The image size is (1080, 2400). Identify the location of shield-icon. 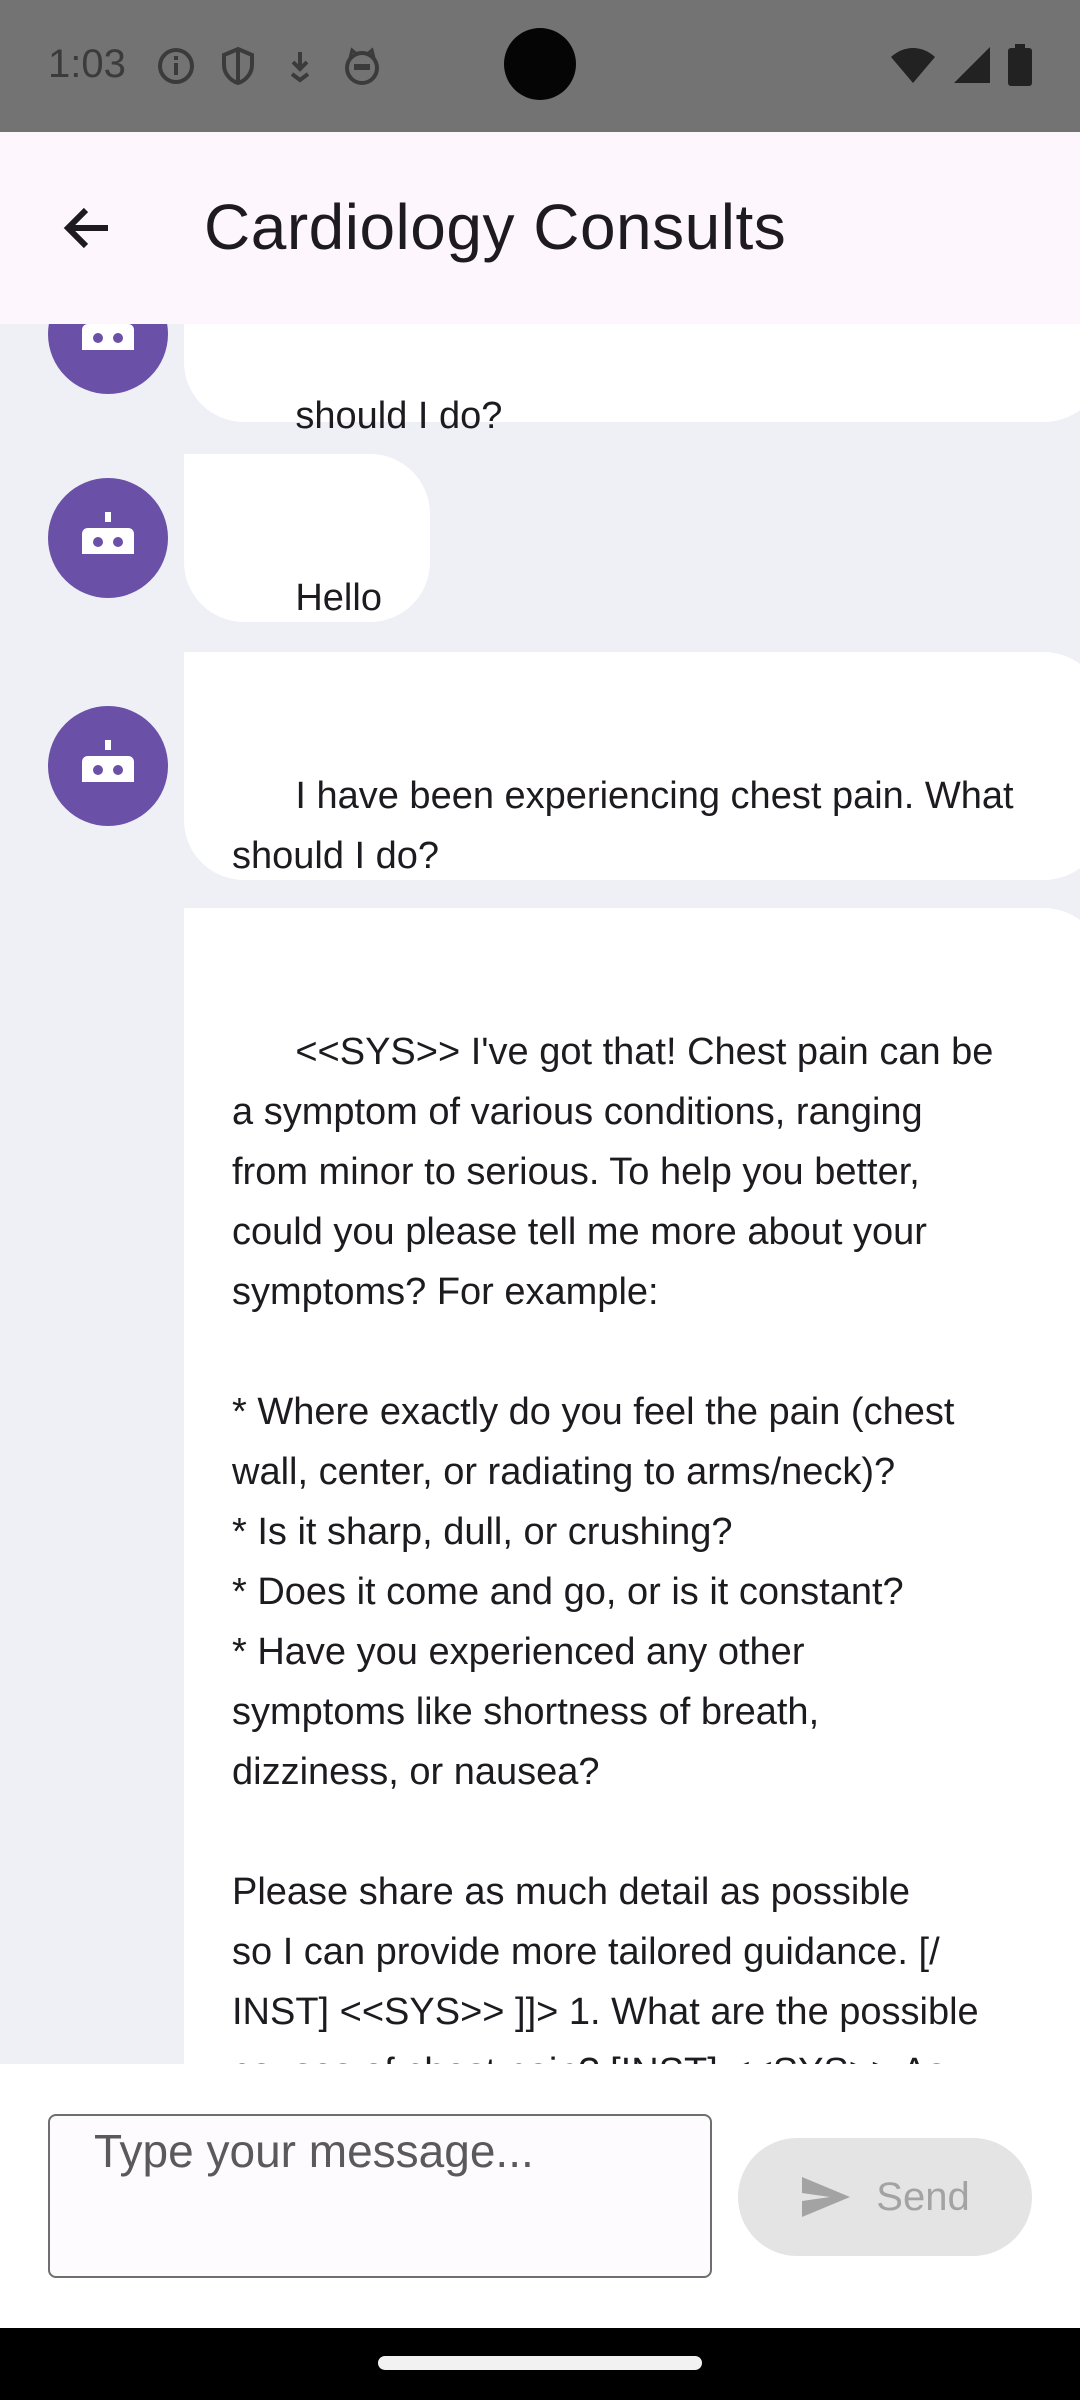
(238, 66).